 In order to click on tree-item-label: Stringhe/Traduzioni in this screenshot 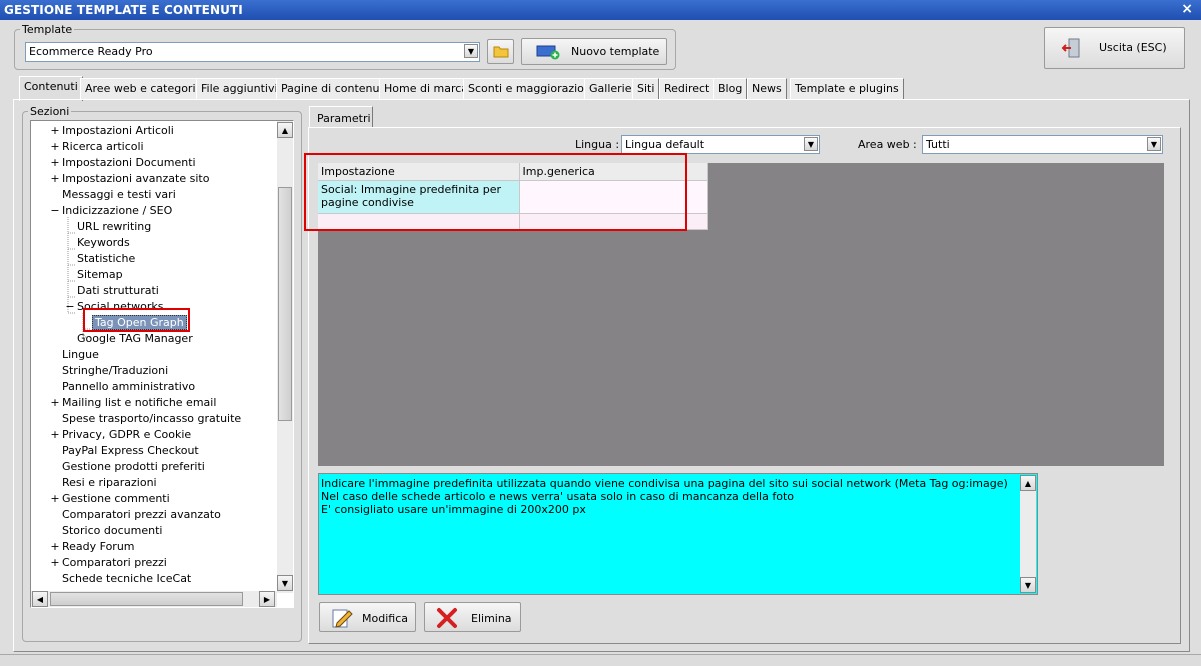, I will do `click(115, 370)`.